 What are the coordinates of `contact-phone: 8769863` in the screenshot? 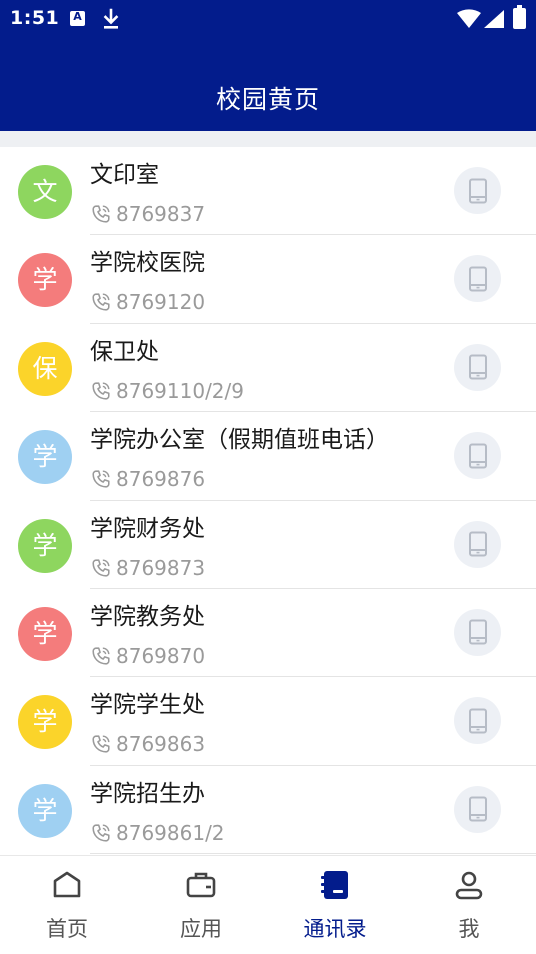 It's located at (161, 744).